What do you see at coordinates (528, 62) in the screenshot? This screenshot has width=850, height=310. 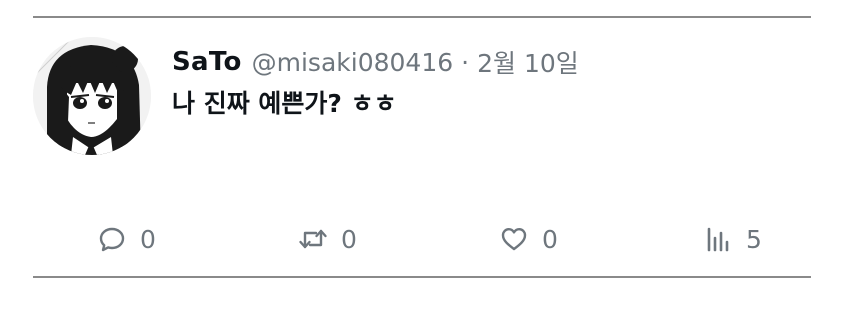 I see `tweet-date: 2월 10일` at bounding box center [528, 62].